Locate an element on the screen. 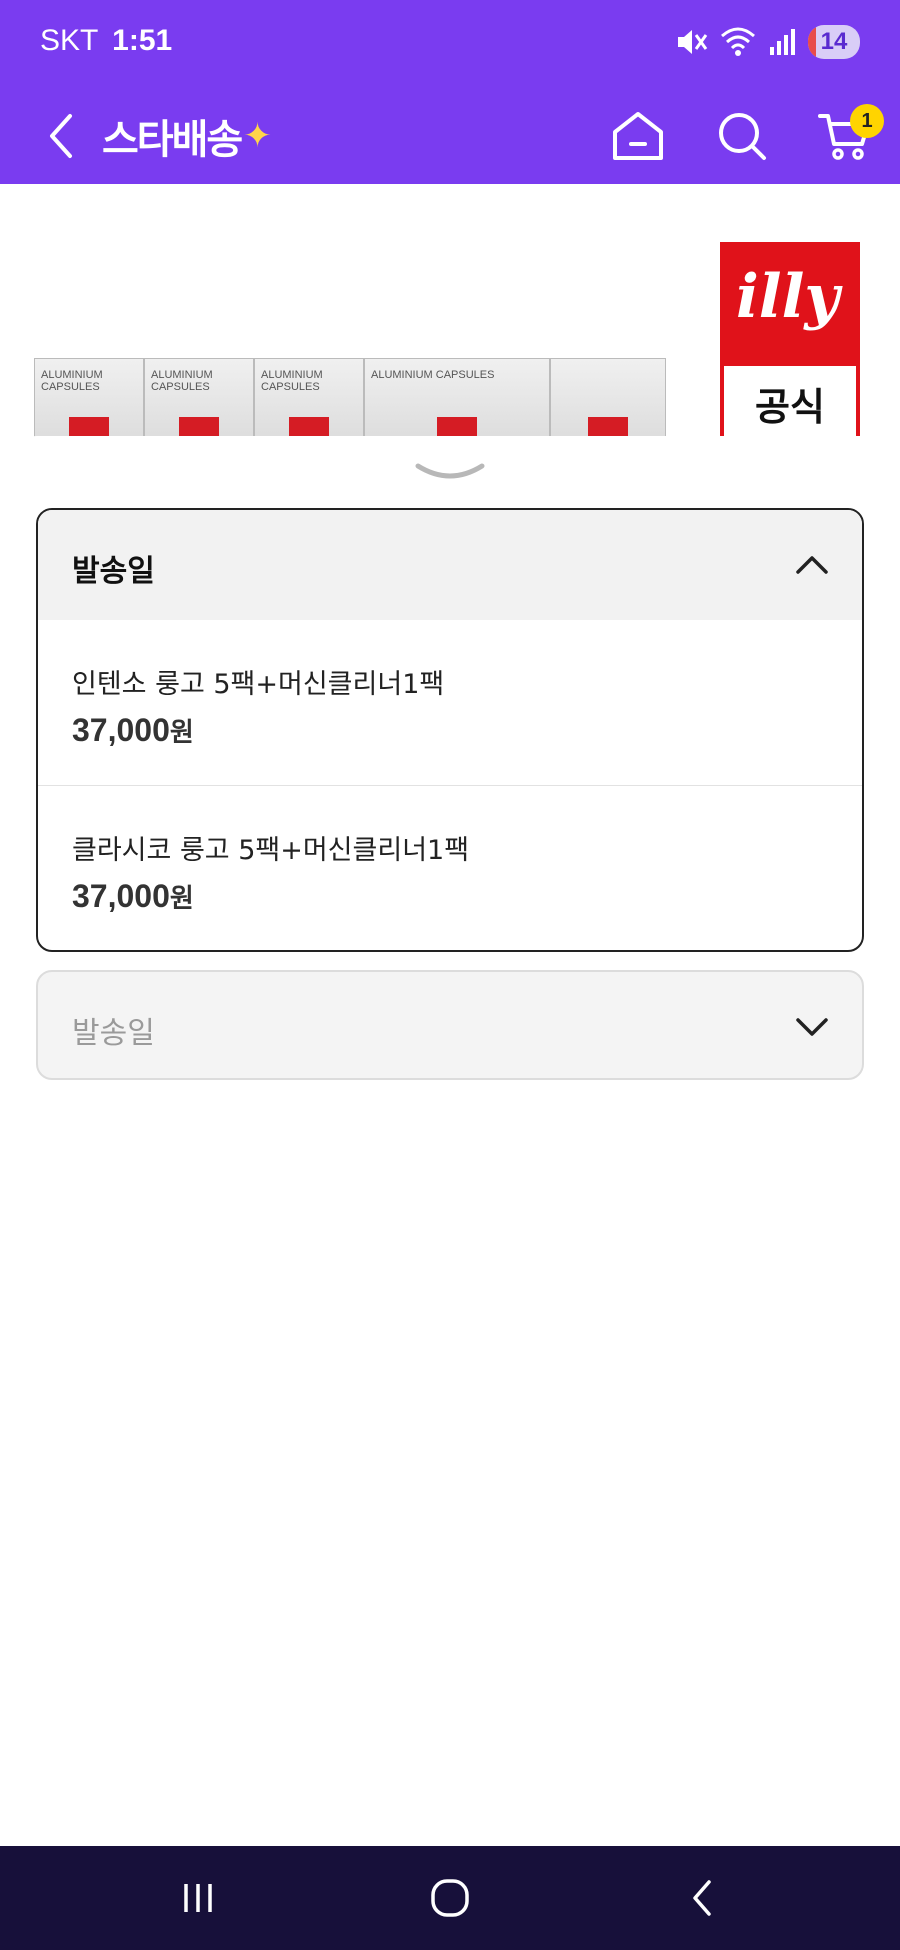 The height and width of the screenshot is (1950, 900). battery-level: 14 is located at coordinates (834, 41).